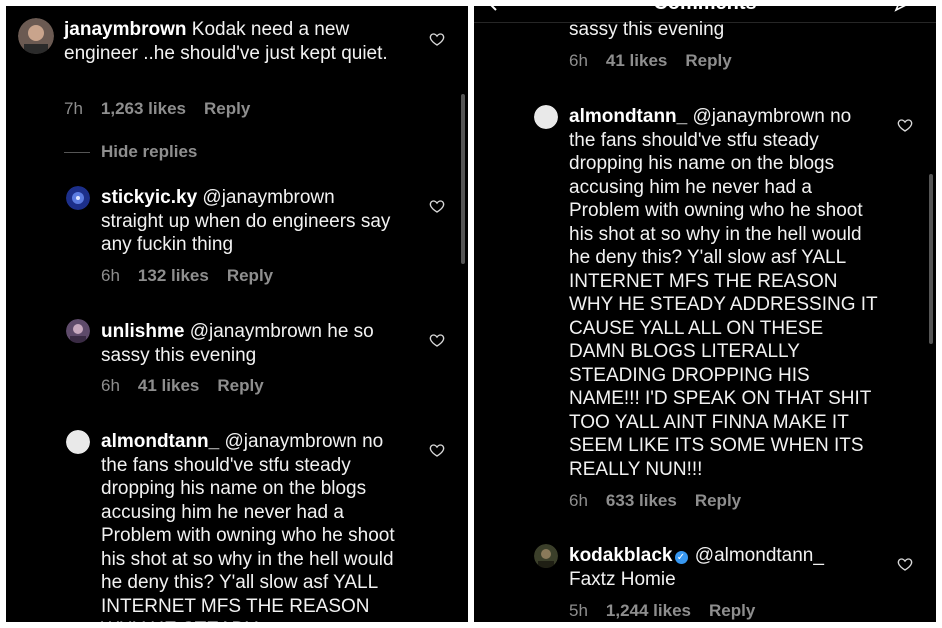 The width and height of the screenshot is (942, 628). I want to click on avatar-janaymbrown, so click(36, 36).